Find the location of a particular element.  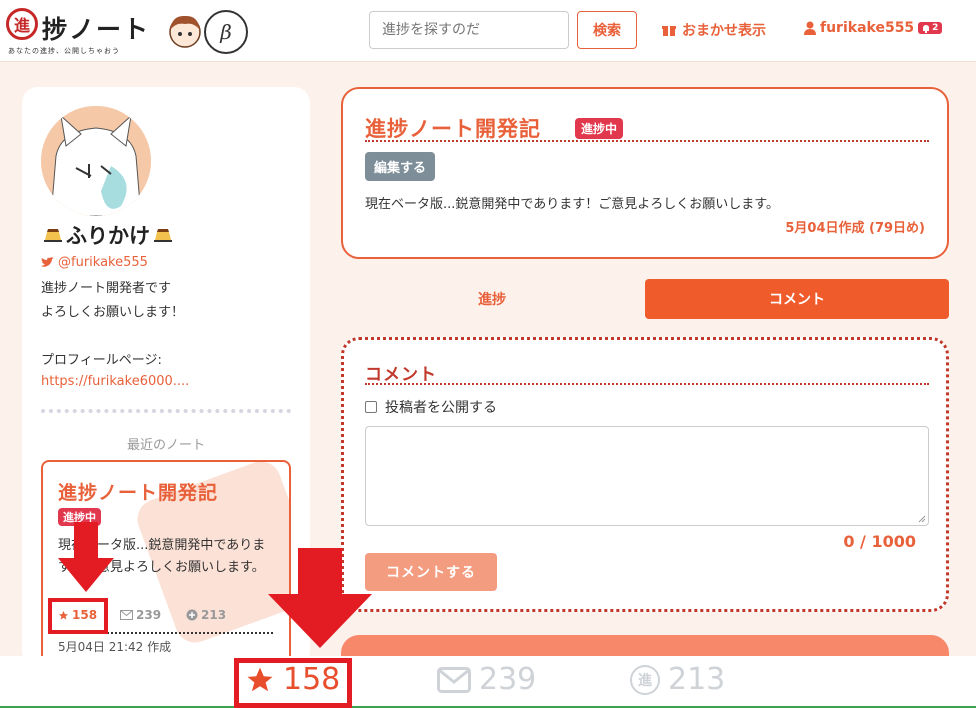

public-author-label: 投稿者を公開する is located at coordinates (441, 408).